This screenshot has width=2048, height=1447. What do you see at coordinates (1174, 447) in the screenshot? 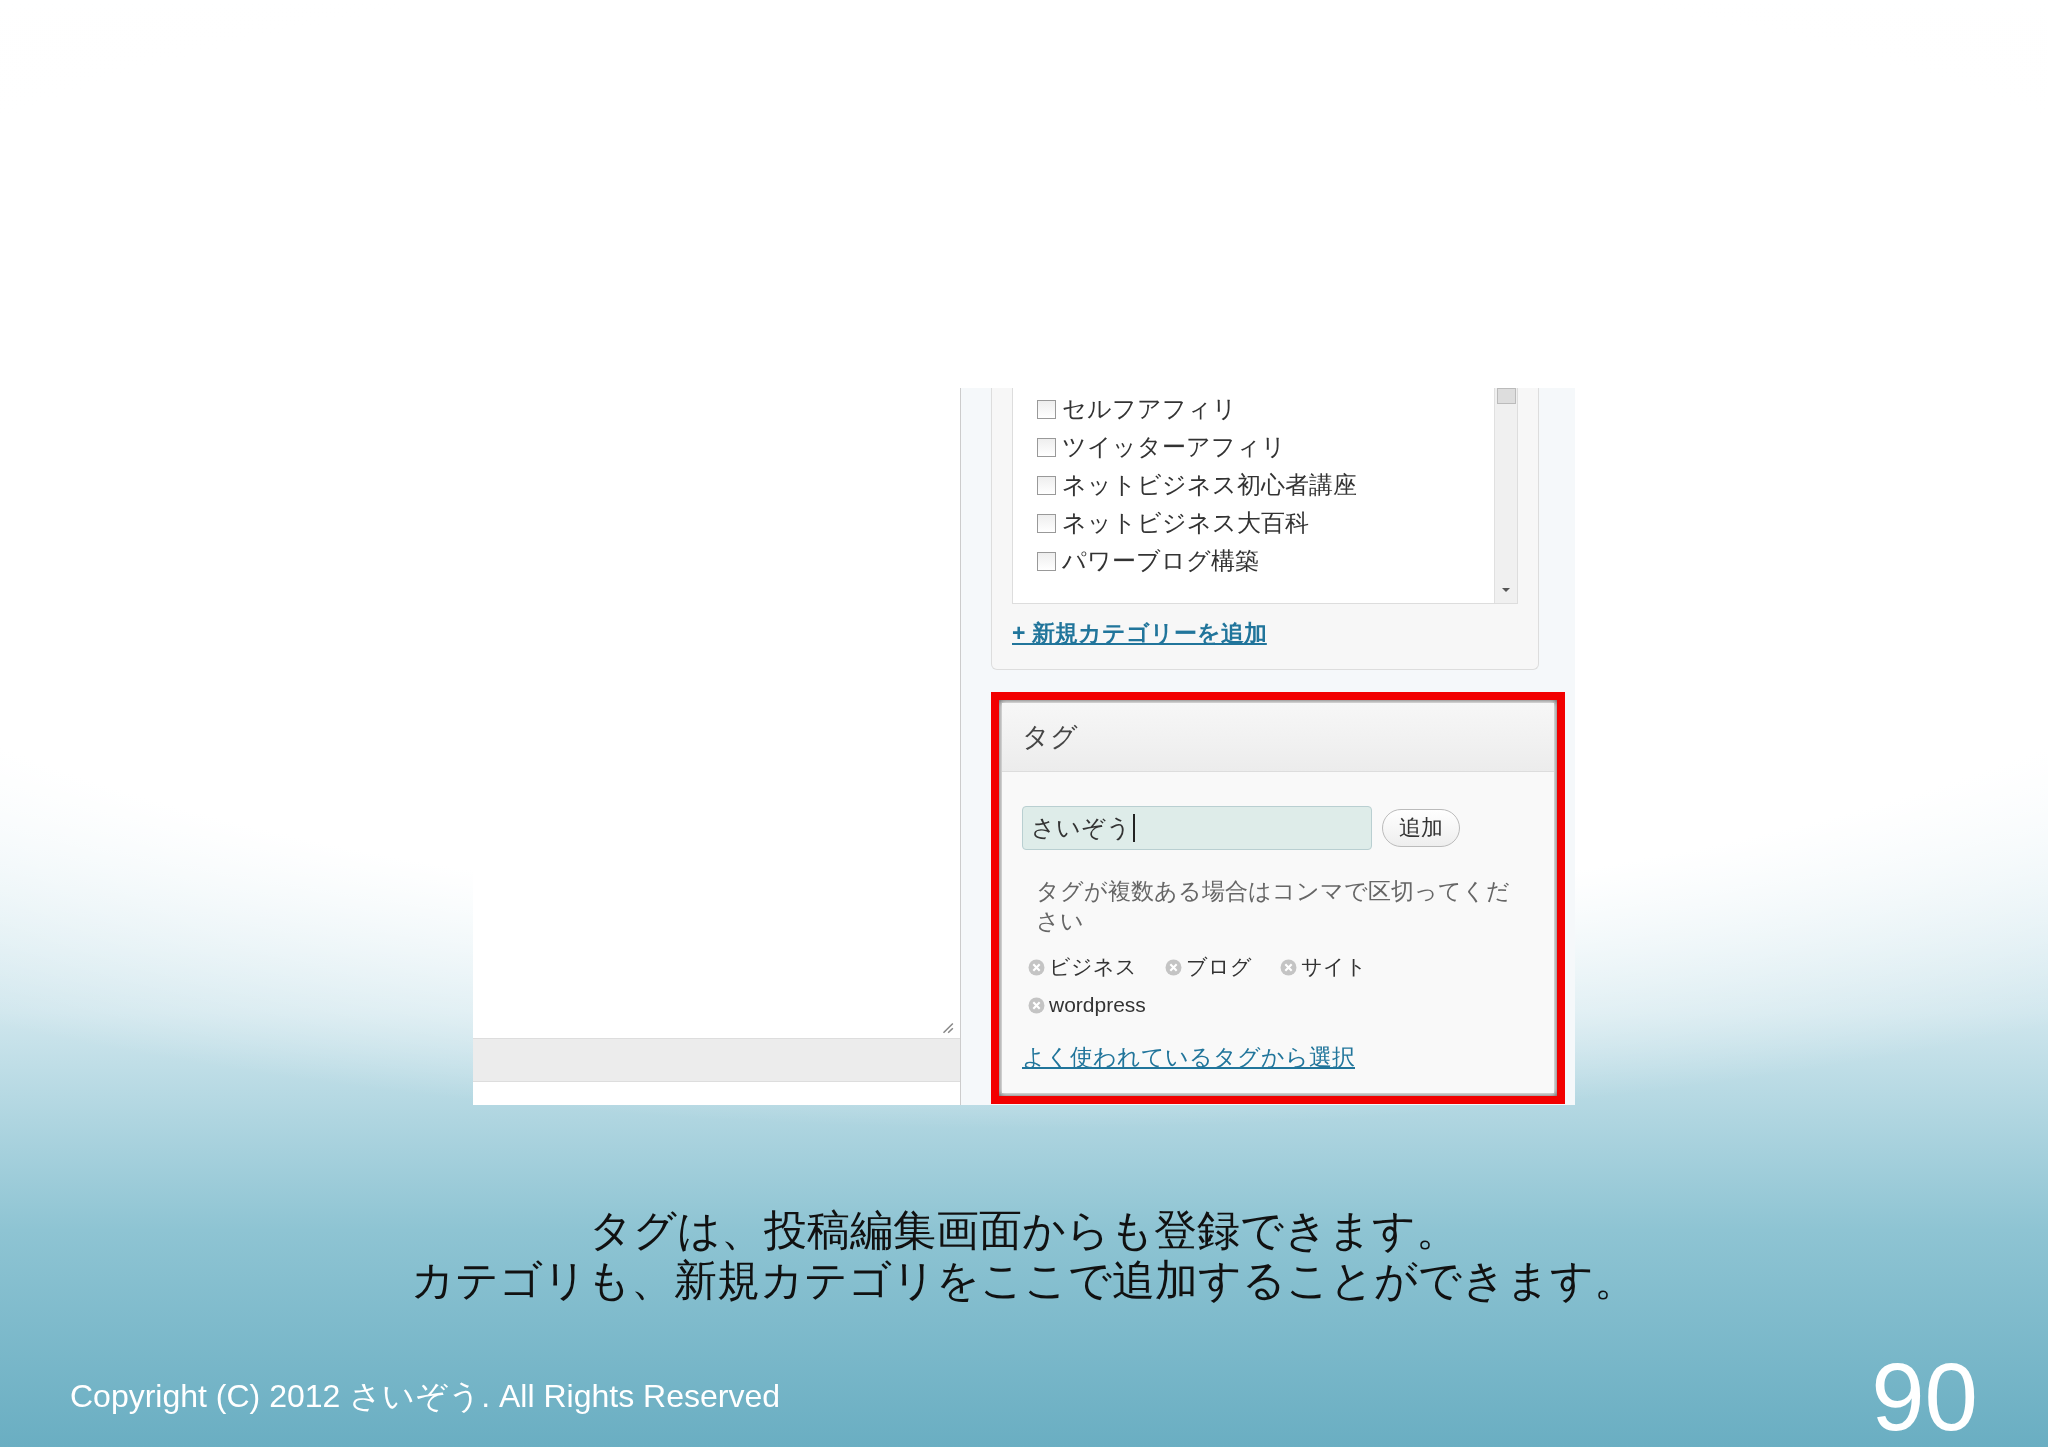
I see `category-label: ツイッターアフィリ` at bounding box center [1174, 447].